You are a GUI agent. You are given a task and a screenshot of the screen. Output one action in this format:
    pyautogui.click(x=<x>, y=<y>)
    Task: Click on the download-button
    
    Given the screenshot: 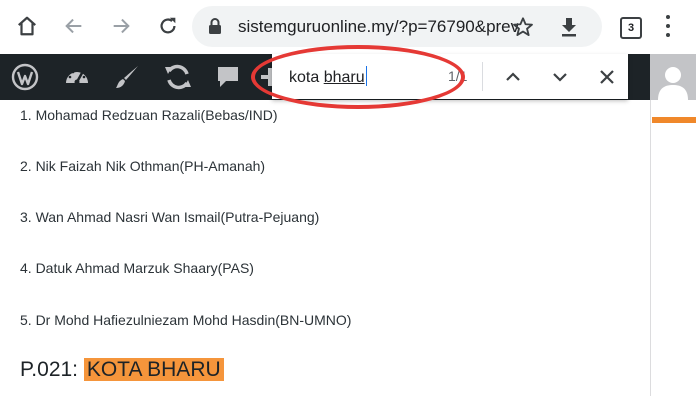 What is the action you would take?
    pyautogui.click(x=569, y=27)
    